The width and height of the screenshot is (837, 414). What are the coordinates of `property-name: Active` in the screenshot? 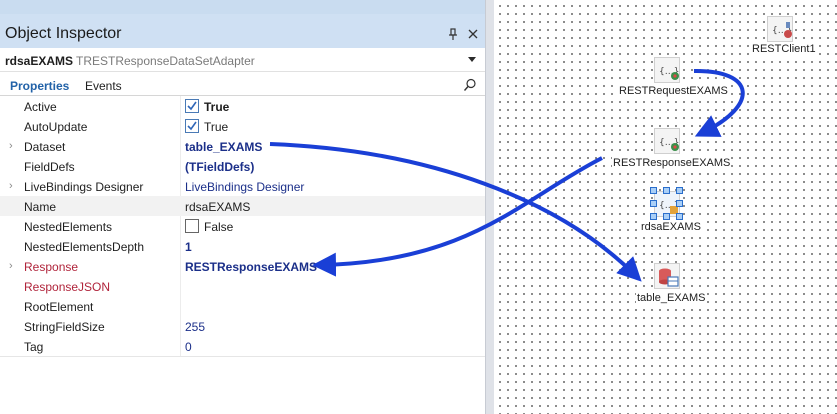 It's located at (40, 107).